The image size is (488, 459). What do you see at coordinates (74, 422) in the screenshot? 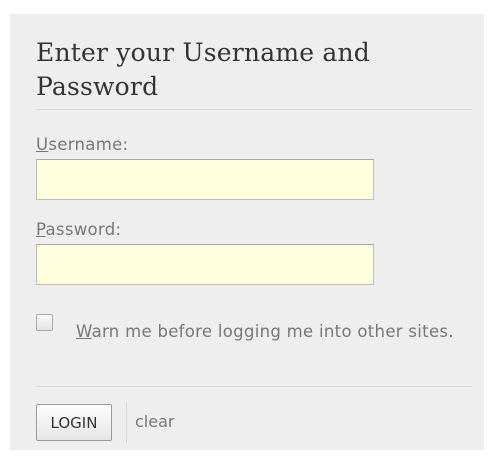
I see `login-button: LOGIN` at bounding box center [74, 422].